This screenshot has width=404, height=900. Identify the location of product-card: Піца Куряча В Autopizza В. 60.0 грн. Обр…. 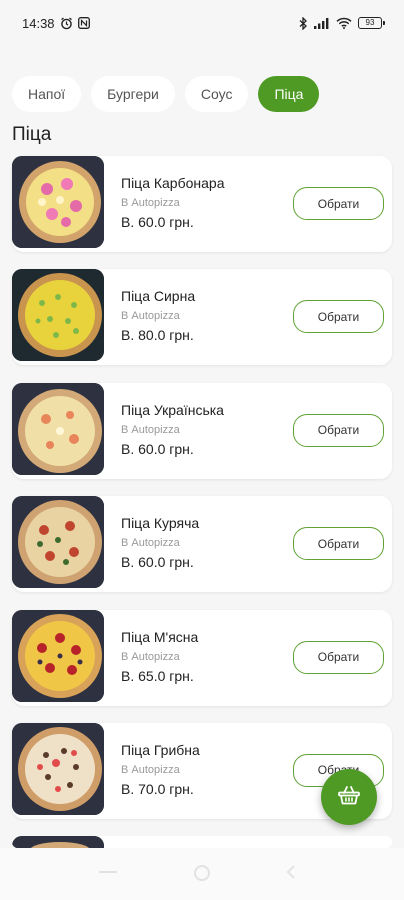
(202, 544).